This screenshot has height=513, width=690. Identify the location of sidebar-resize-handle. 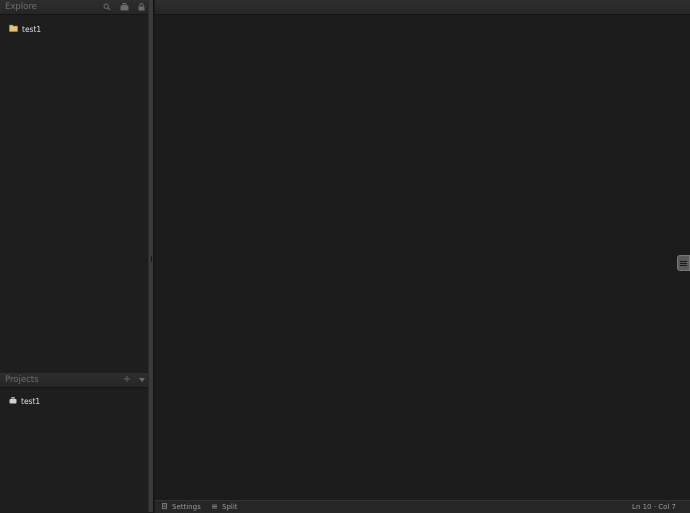
(151, 256).